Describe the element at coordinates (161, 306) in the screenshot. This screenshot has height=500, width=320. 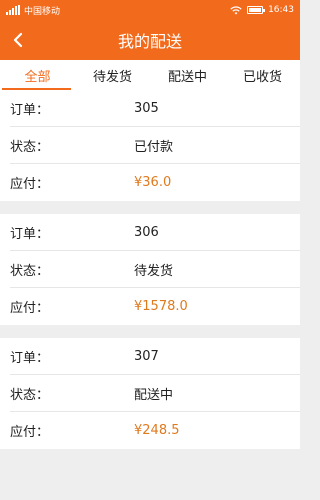
I see `order-amount: ¥1578.0` at that location.